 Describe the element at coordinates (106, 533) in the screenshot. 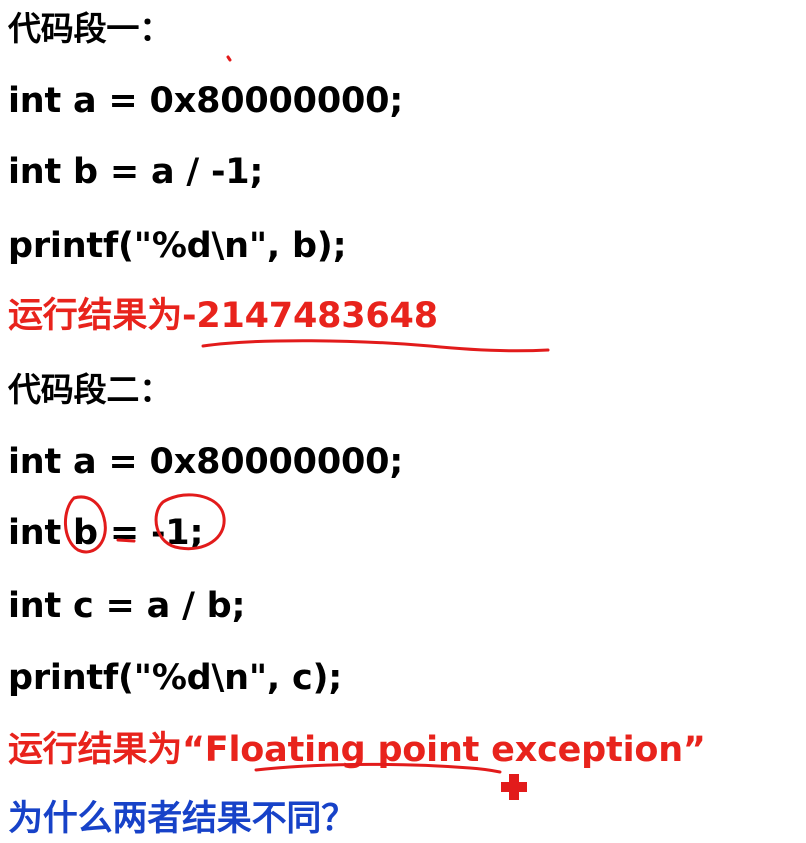

I see `snippet2-code-line-2: int b = -1;` at that location.